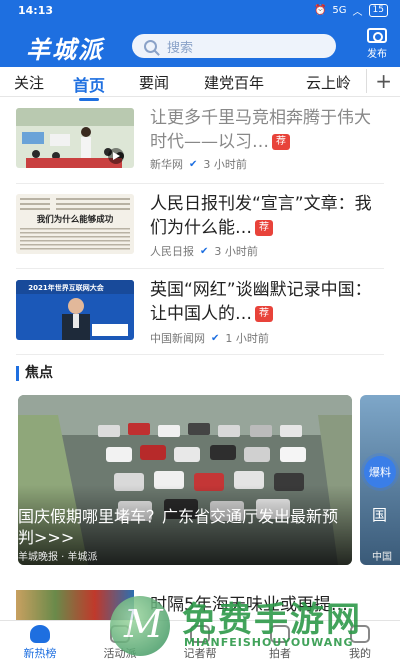 The width and height of the screenshot is (400, 666). I want to click on news-headline: 人民日报刊发“宣言”文章：我们为什么能… 荐, so click(265, 216).